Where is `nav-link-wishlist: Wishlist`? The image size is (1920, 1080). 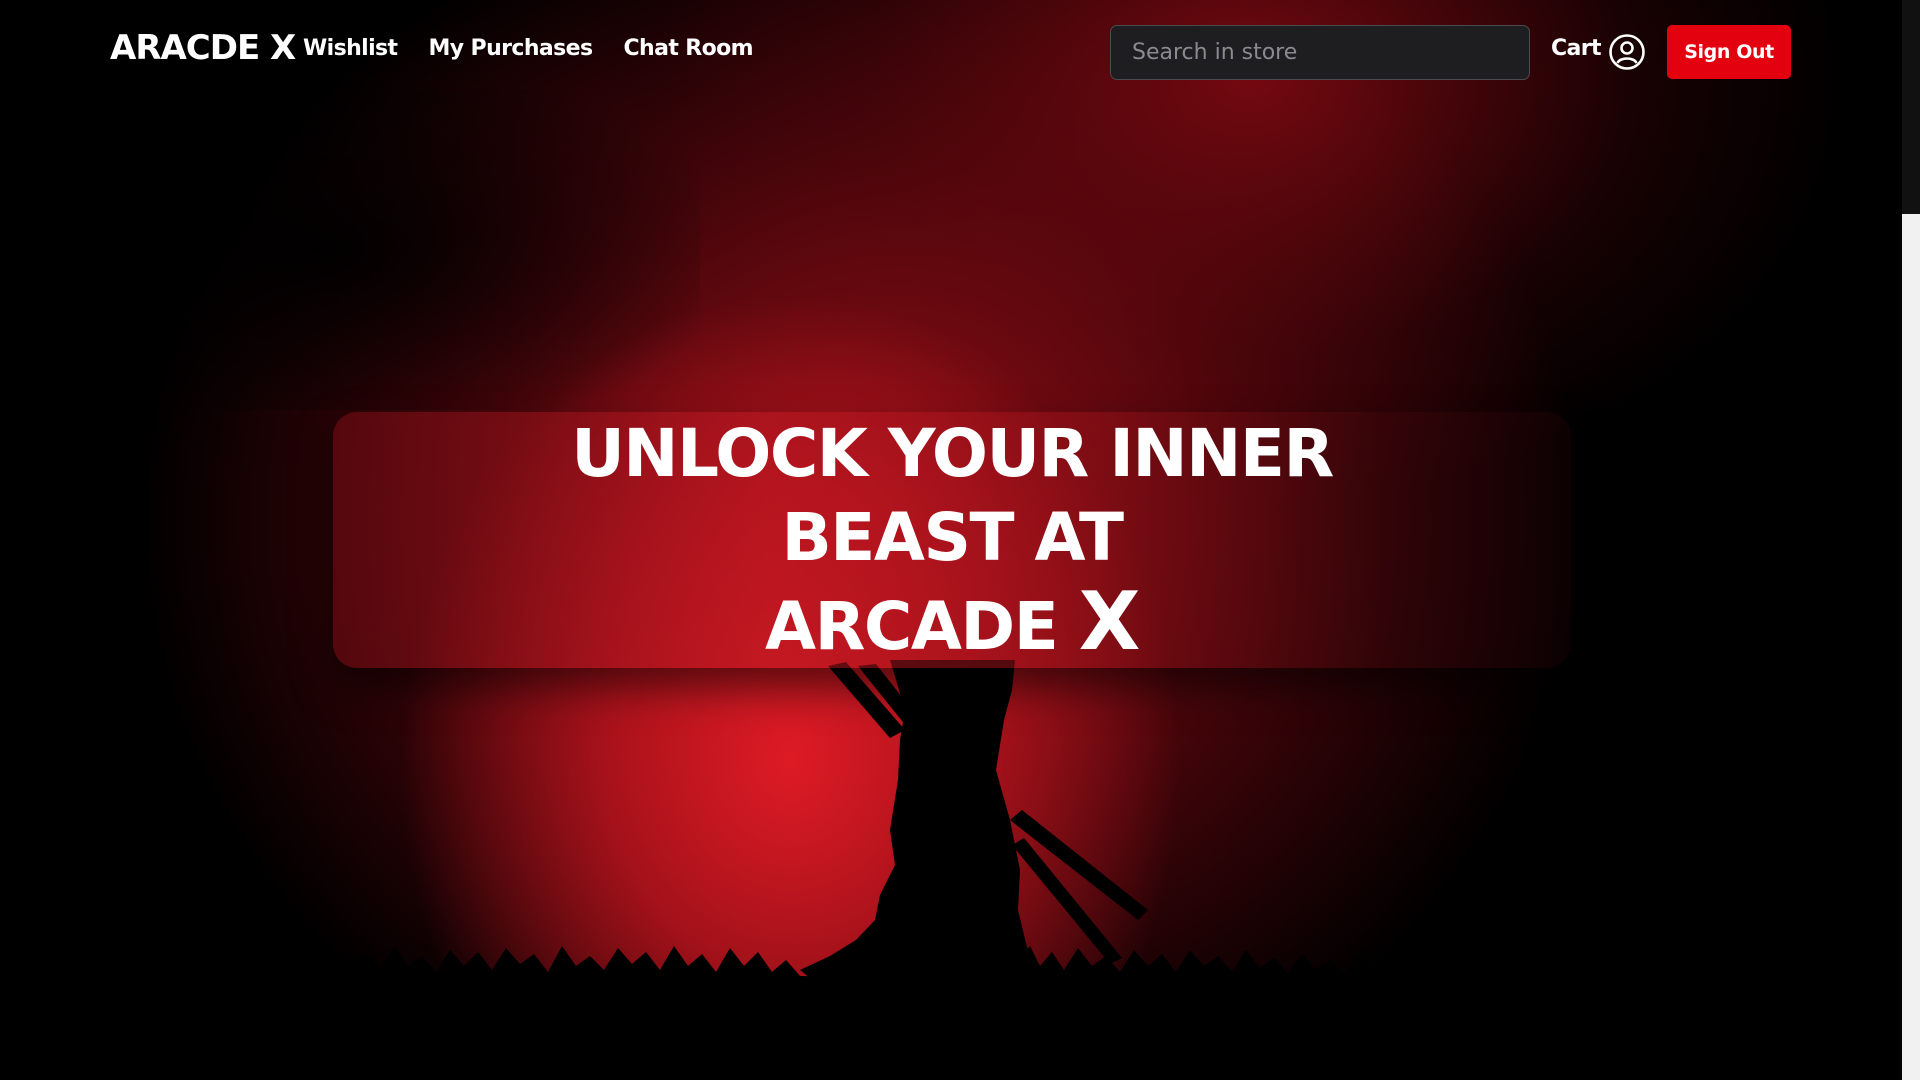
nav-link-wishlist: Wishlist is located at coordinates (350, 48).